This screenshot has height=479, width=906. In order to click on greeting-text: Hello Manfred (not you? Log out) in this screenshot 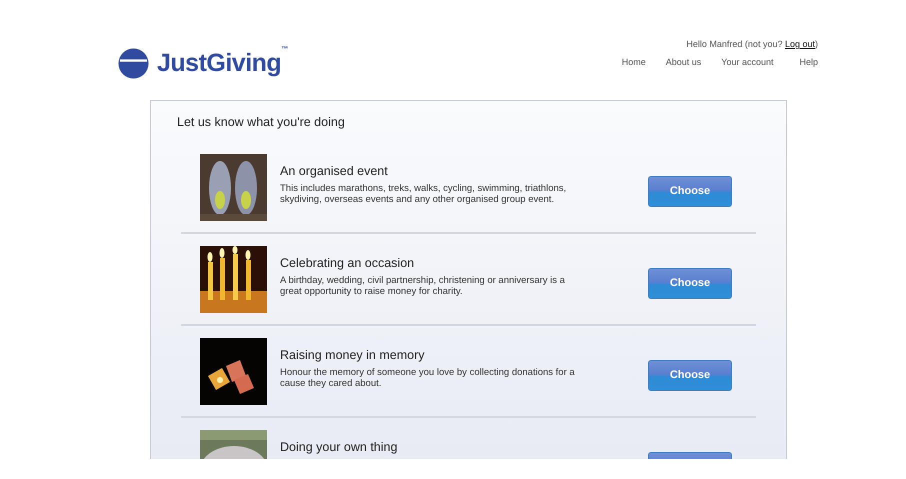, I will do `click(752, 44)`.